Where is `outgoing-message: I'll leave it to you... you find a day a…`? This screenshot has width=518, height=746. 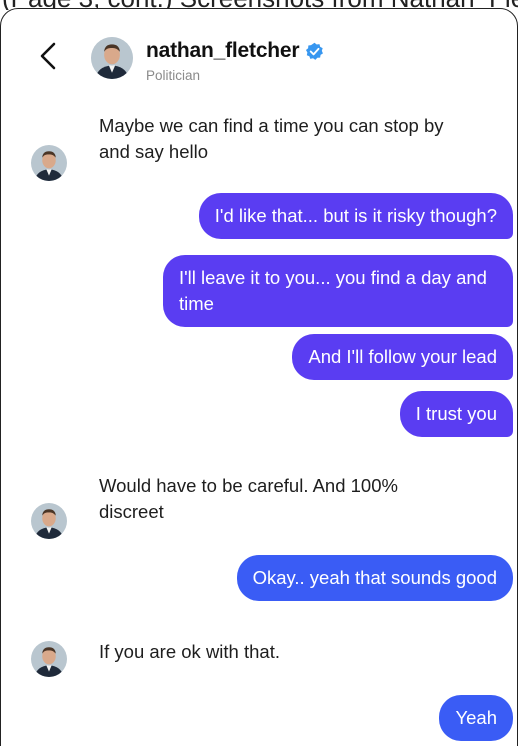 outgoing-message: I'll leave it to you... you find a day a… is located at coordinates (338, 291).